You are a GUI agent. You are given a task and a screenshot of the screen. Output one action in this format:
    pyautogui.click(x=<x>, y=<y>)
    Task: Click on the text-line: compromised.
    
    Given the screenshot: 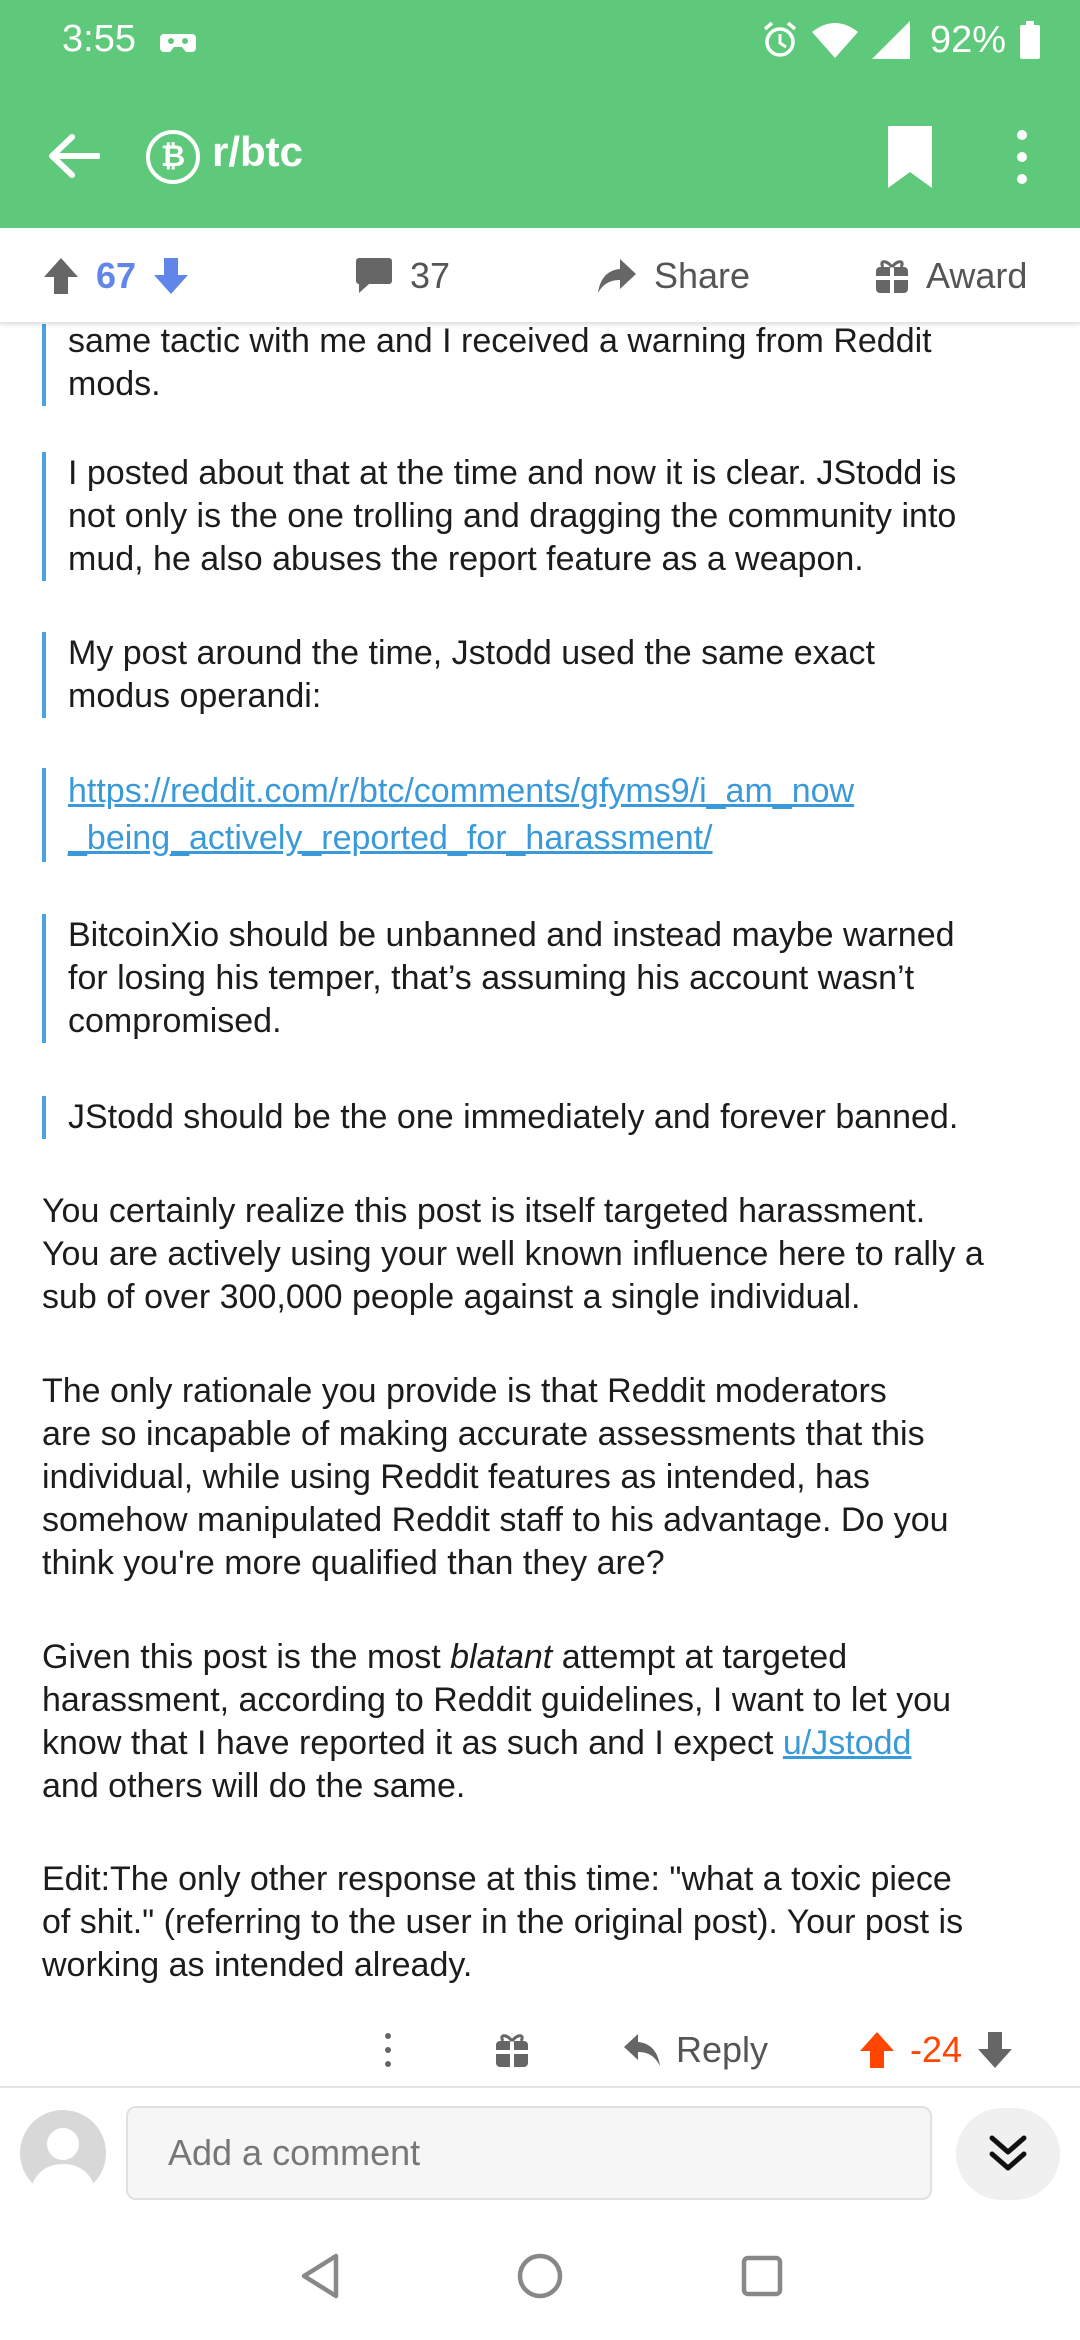 What is the action you would take?
    pyautogui.click(x=175, y=1021)
    